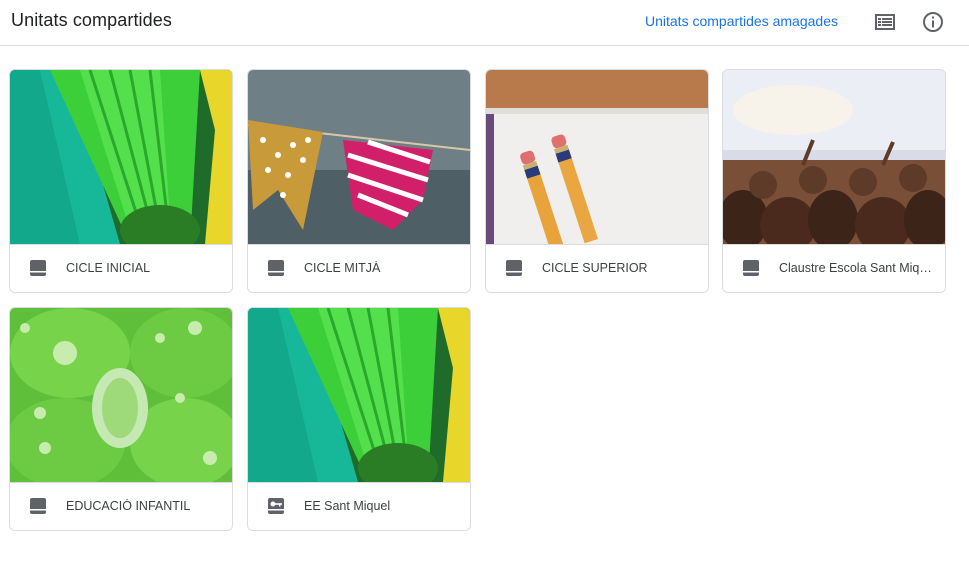  I want to click on drive-name: Claustre Escola Sant Miquel, so click(857, 268).